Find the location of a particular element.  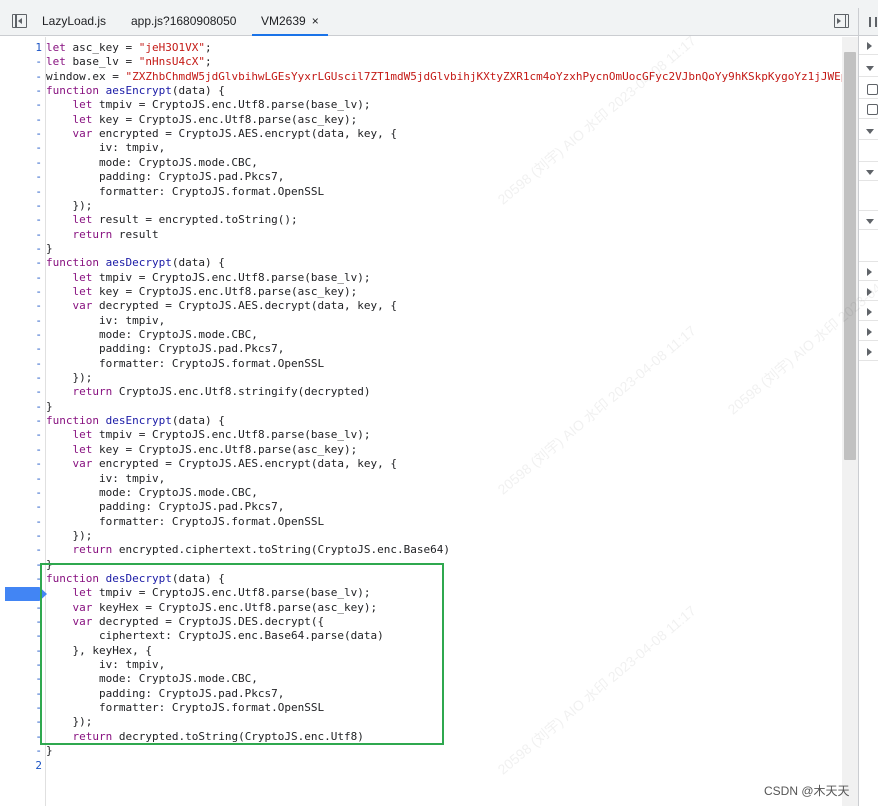

code-token: iv: tmpiv, is located at coordinates (106, 665).